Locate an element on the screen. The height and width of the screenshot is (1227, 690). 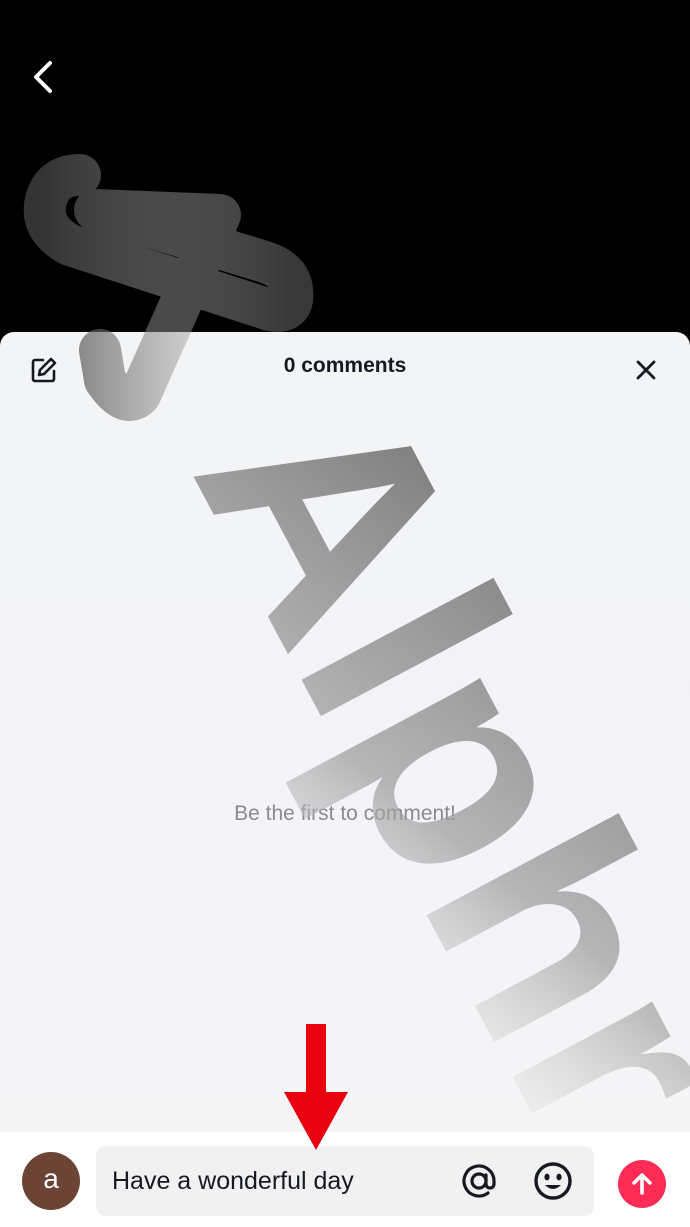
chevron-left-icon is located at coordinates (43, 77).